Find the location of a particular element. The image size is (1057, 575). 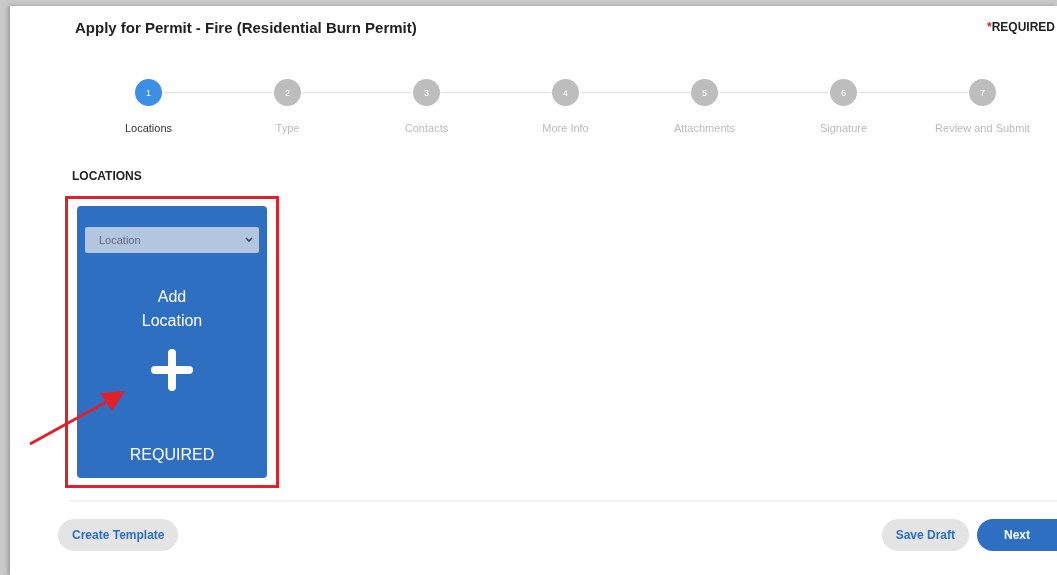

step-label: Contacts is located at coordinates (426, 128).